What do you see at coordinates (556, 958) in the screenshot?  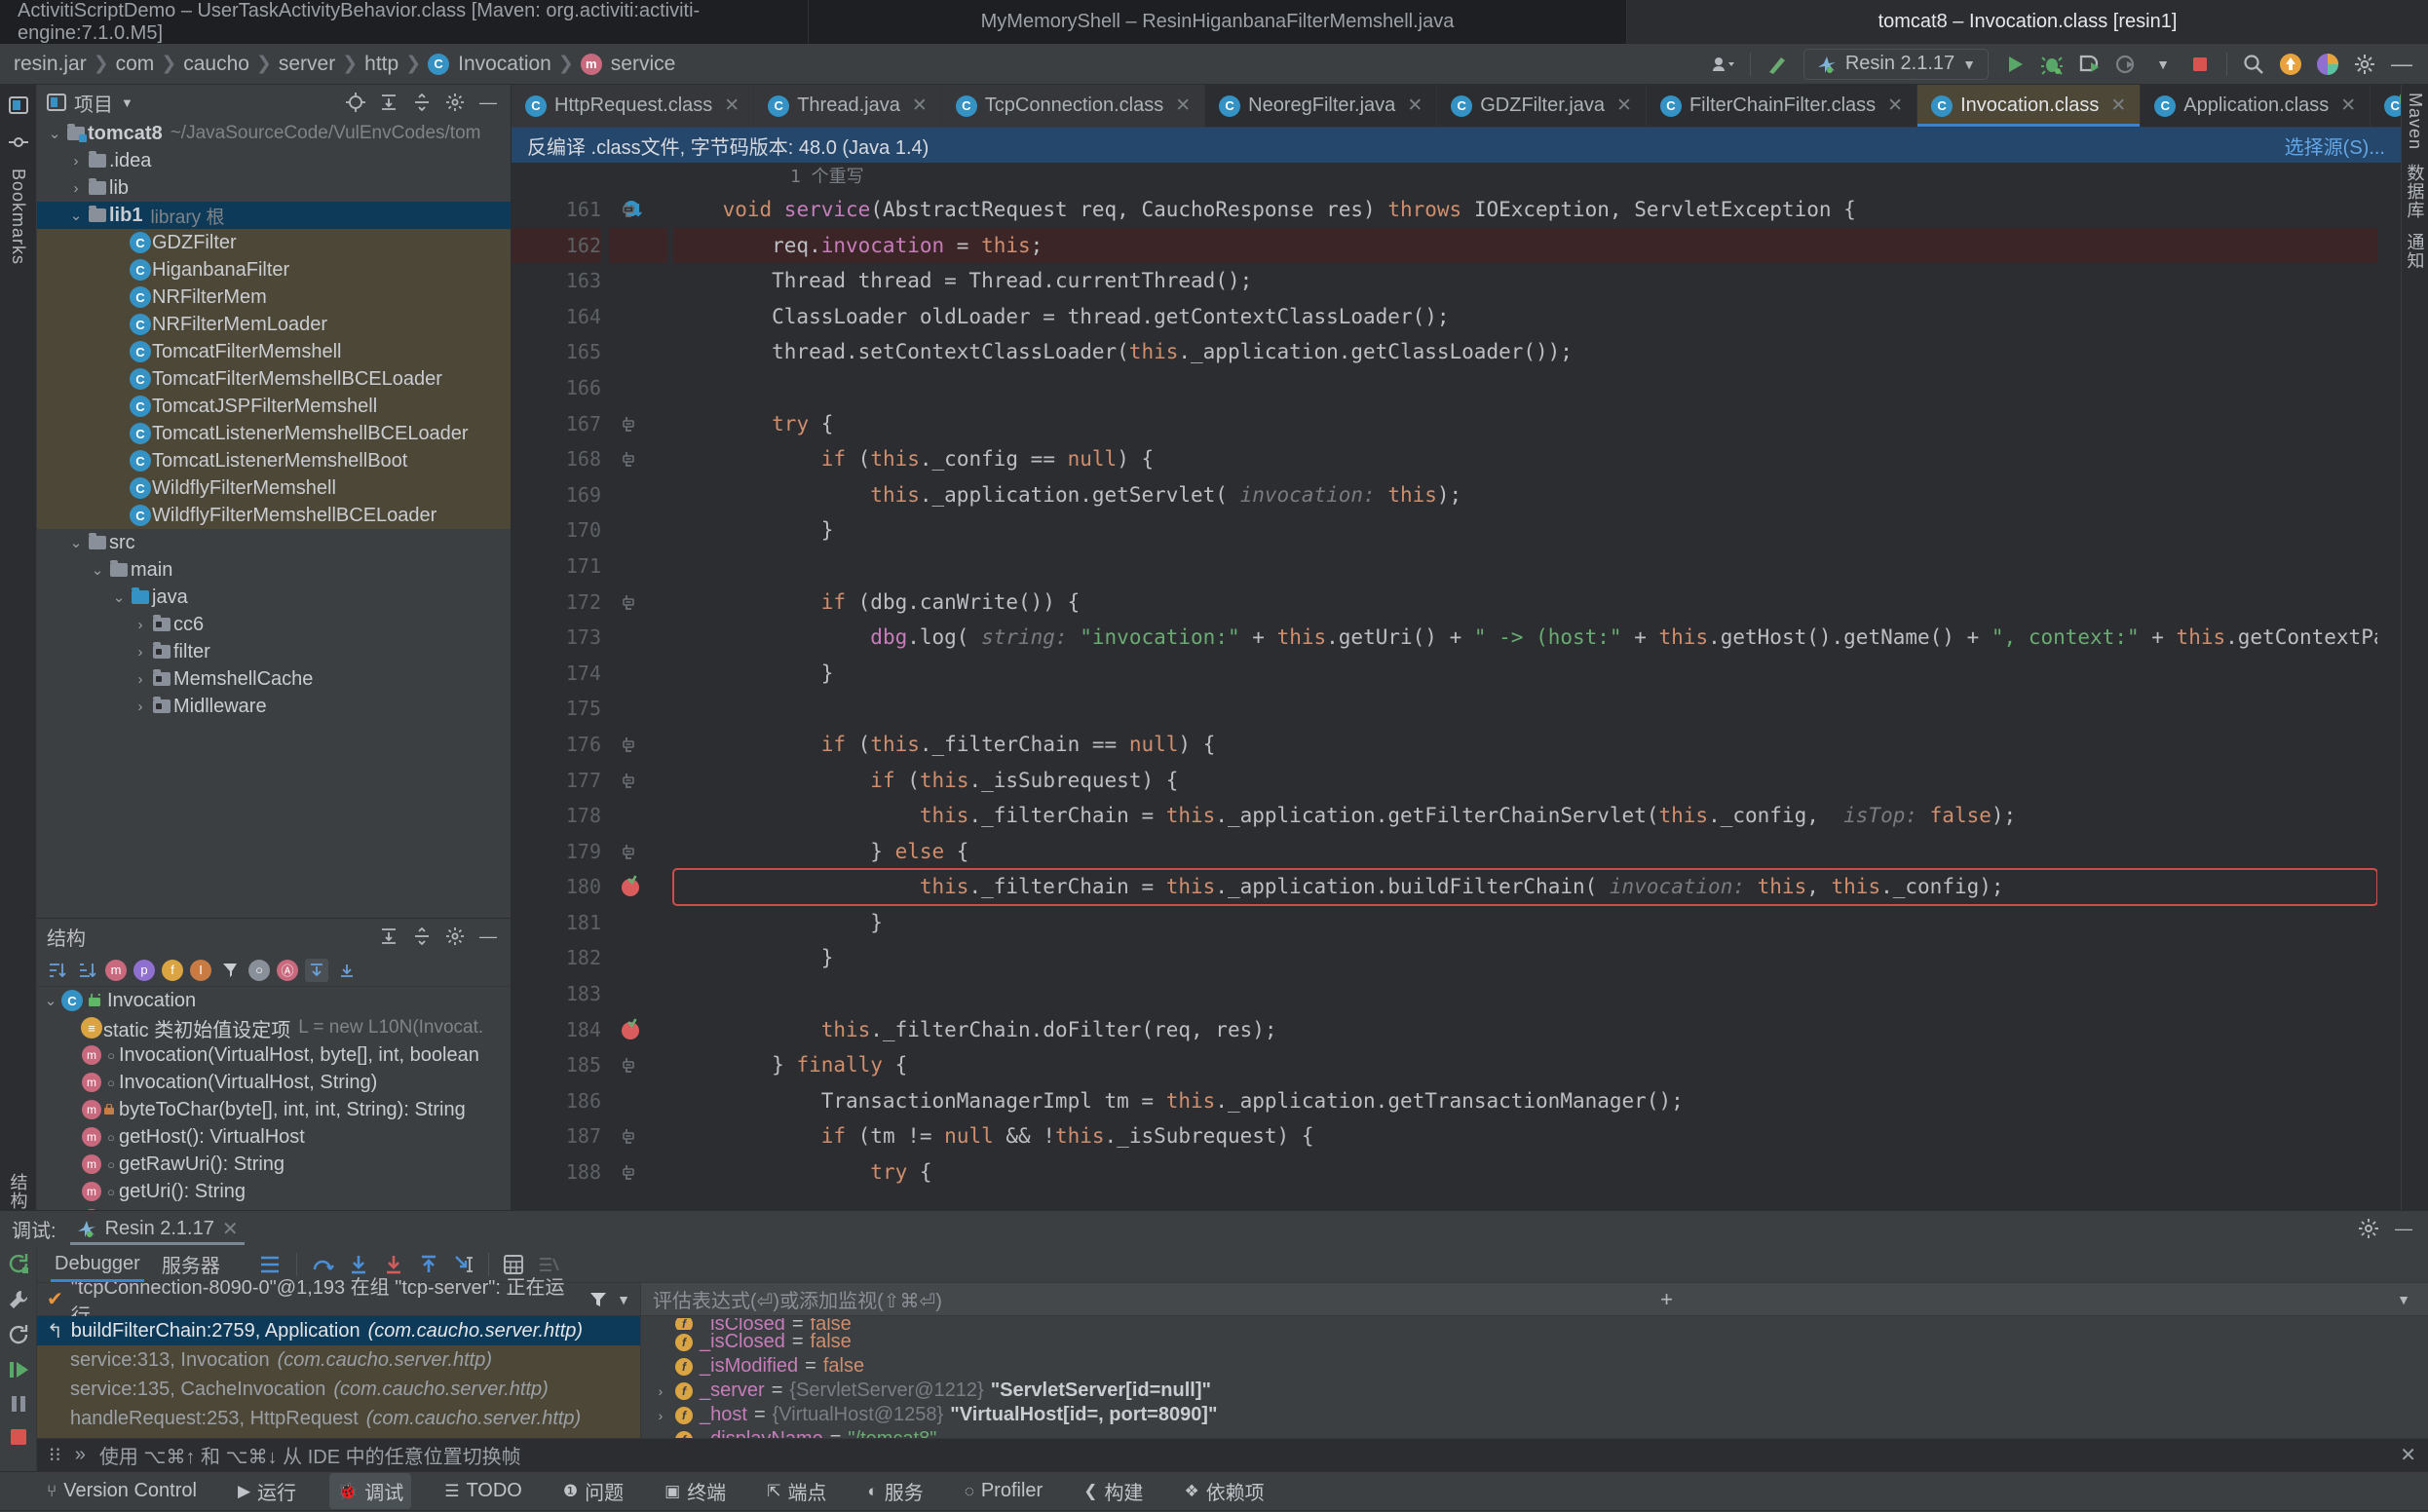 I see `line-number: 182` at bounding box center [556, 958].